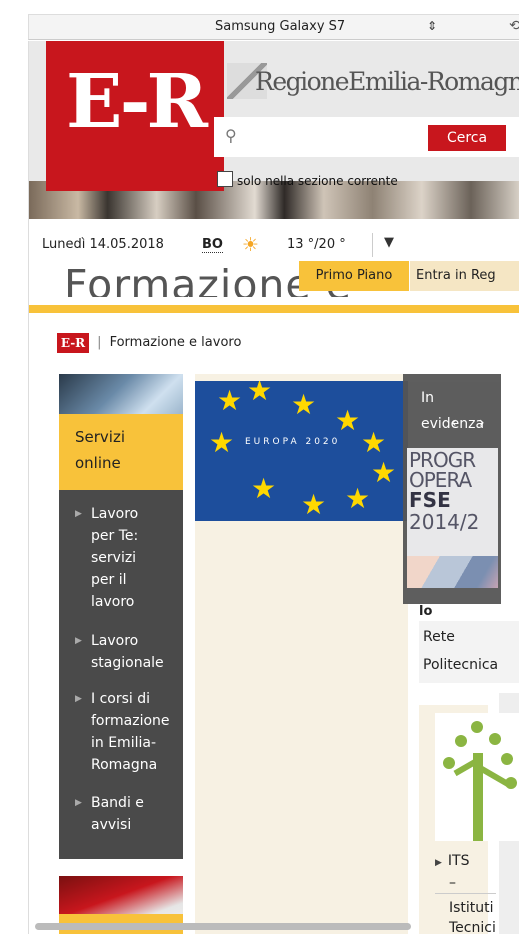 The width and height of the screenshot is (519, 934). I want to click on tab-primo-piano: Primo Piano, so click(354, 276).